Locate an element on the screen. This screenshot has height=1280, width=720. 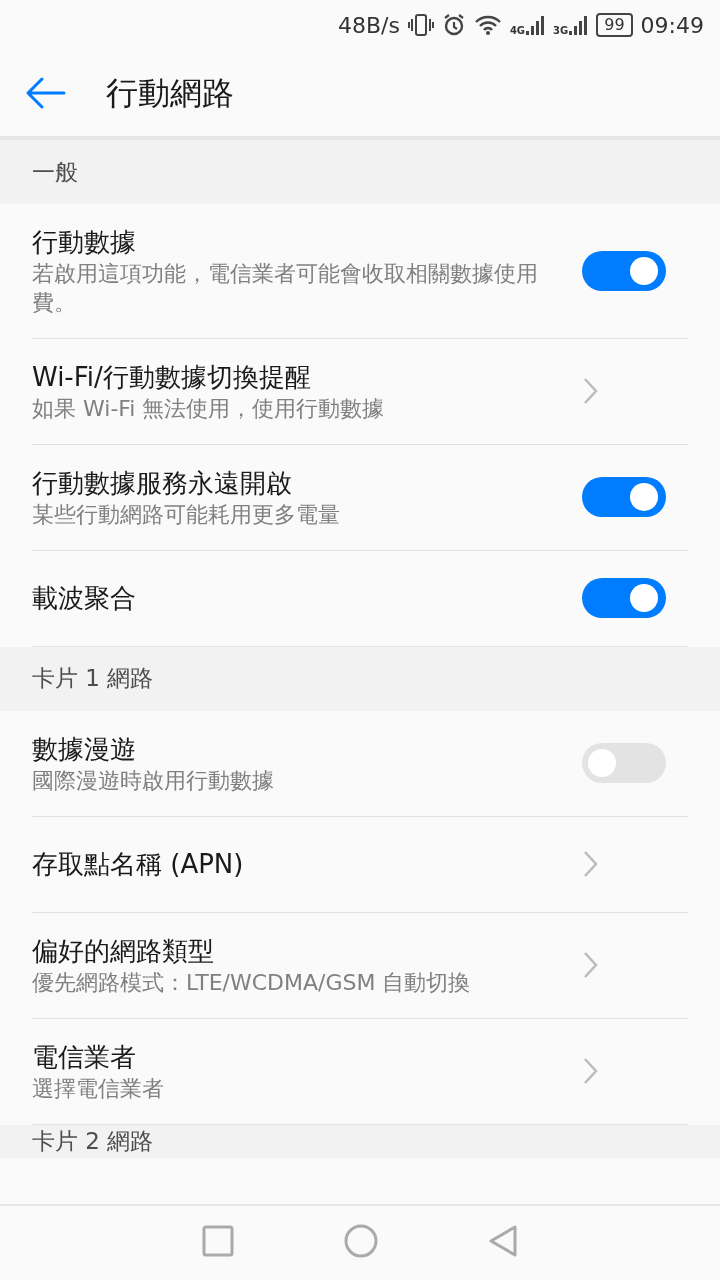
setting-title: 存取點名稱 (APN) is located at coordinates (138, 864).